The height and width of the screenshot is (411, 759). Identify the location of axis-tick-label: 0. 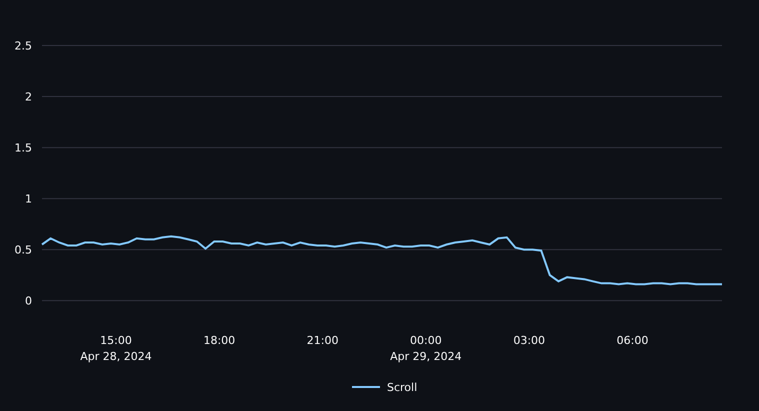
(28, 301).